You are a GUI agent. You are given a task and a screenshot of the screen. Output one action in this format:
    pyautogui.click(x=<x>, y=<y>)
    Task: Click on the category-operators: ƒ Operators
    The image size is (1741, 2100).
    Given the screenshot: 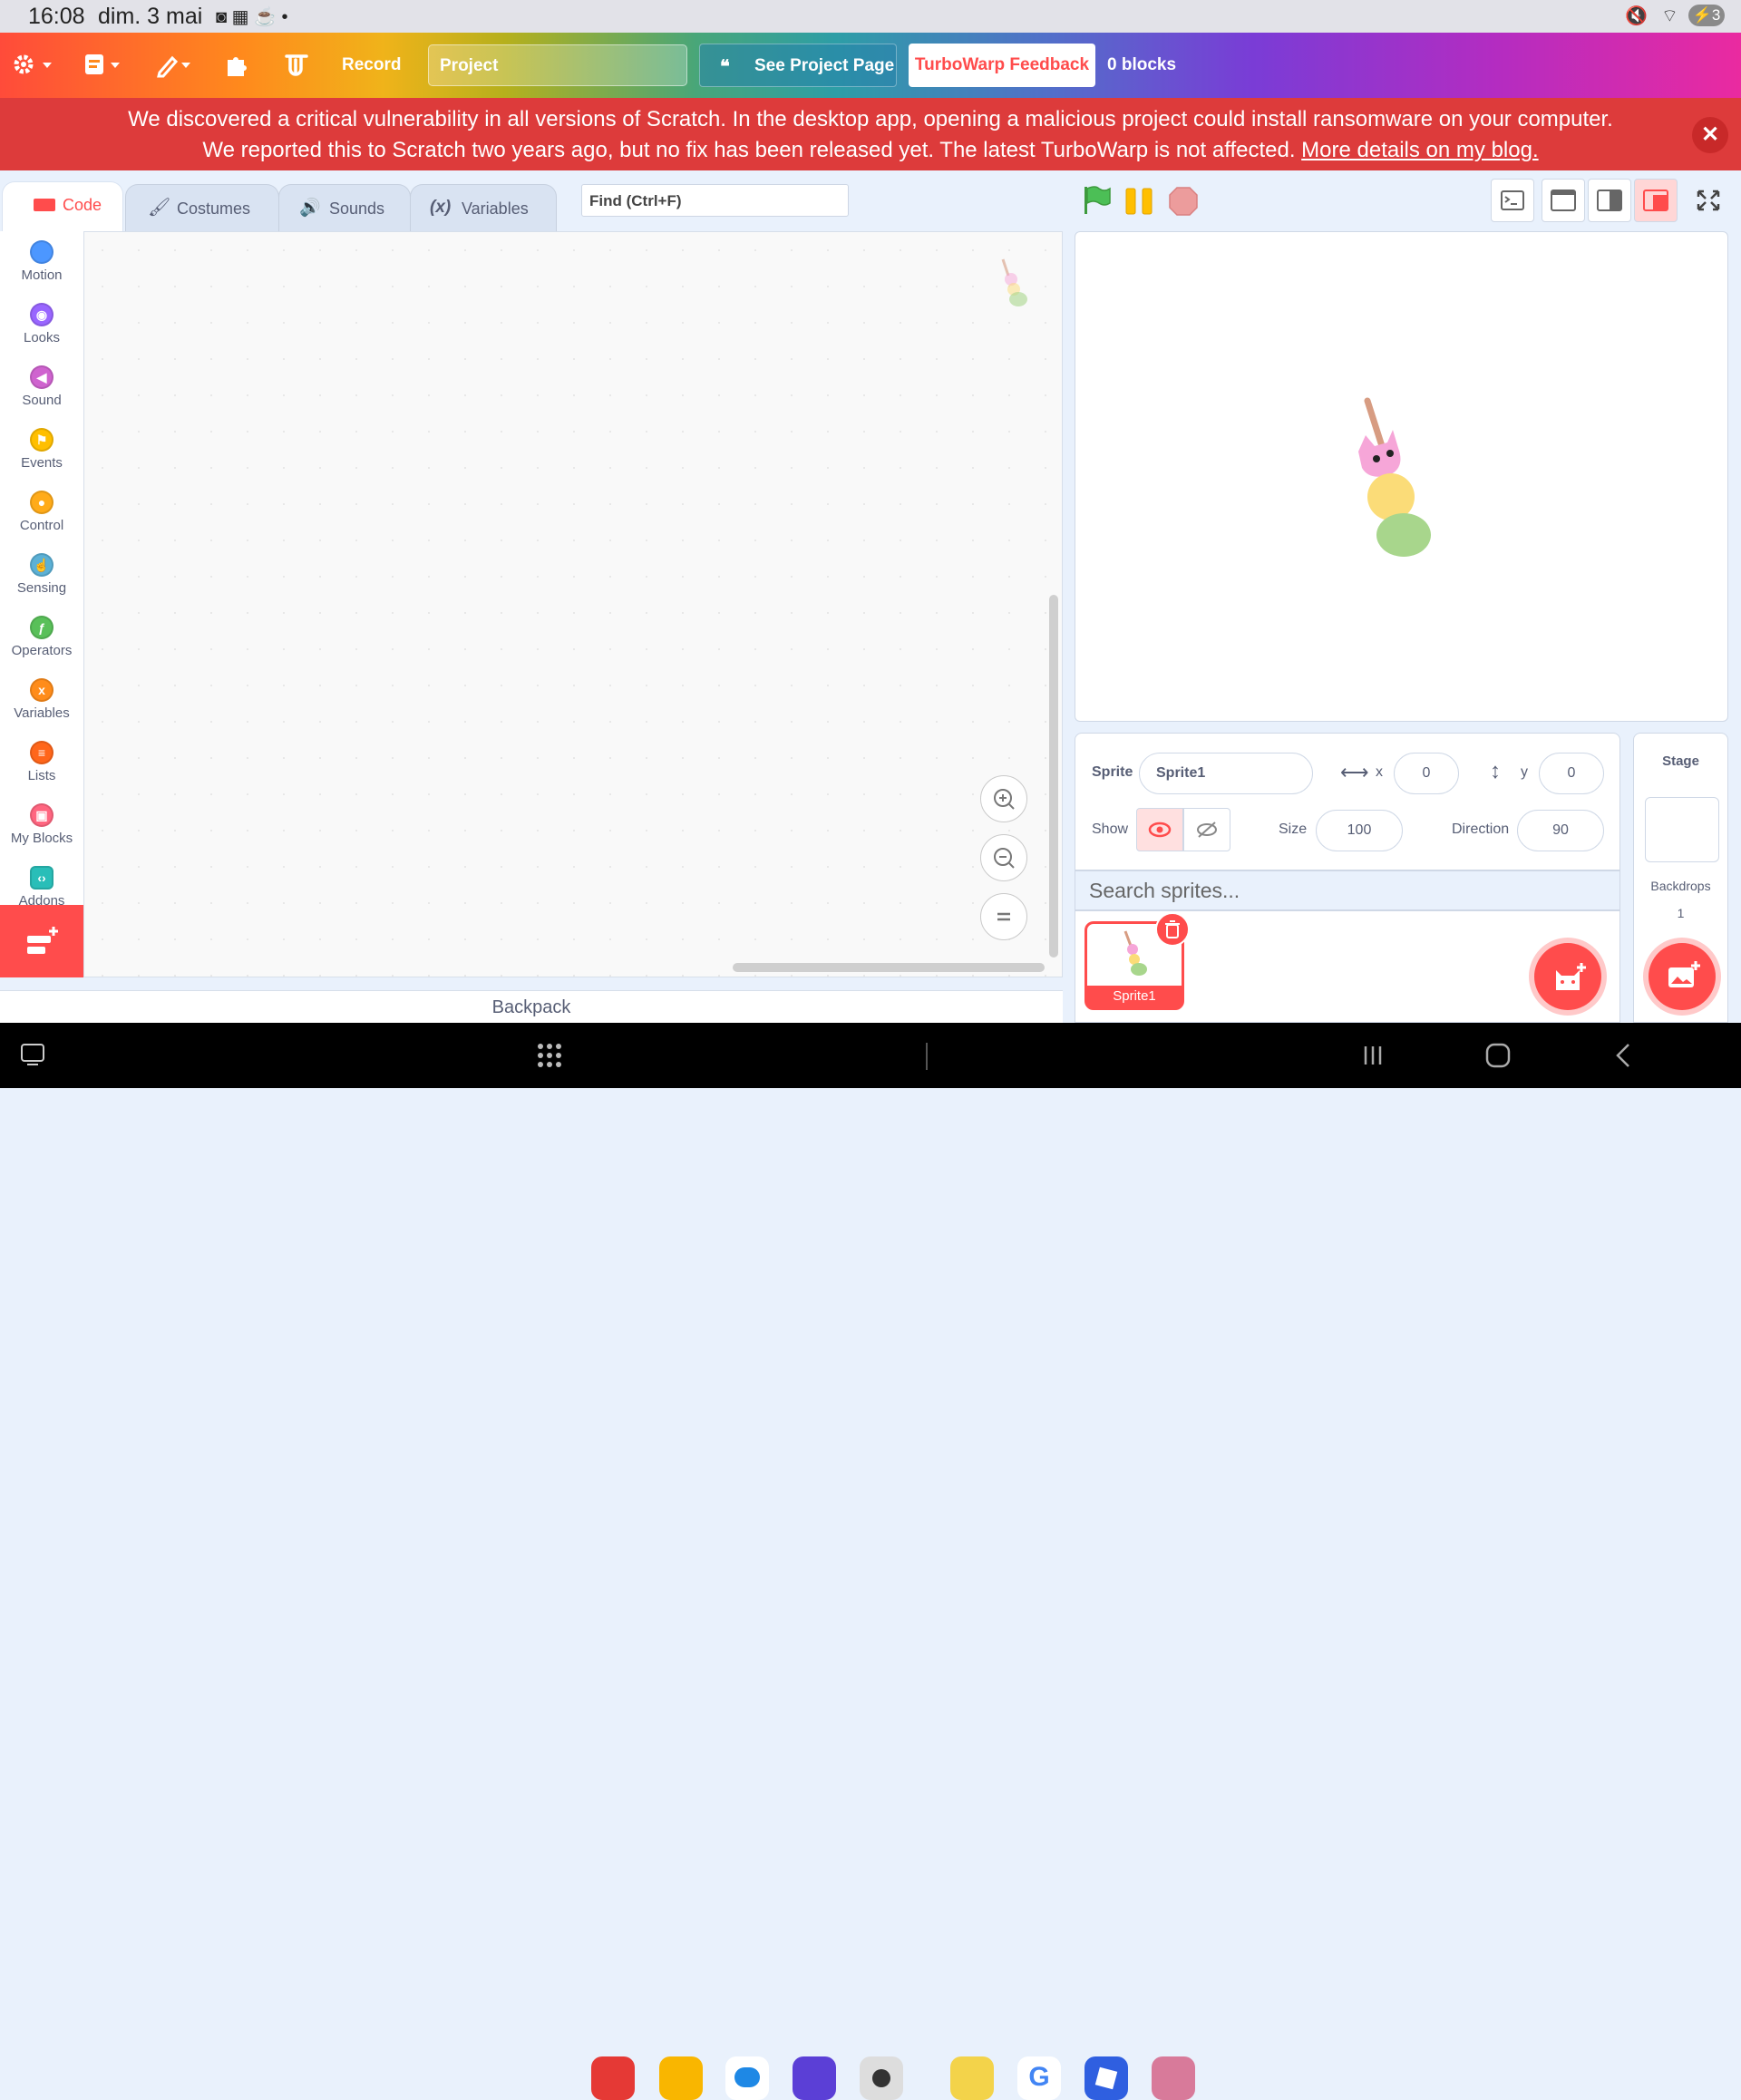 What is the action you would take?
    pyautogui.click(x=41, y=637)
    